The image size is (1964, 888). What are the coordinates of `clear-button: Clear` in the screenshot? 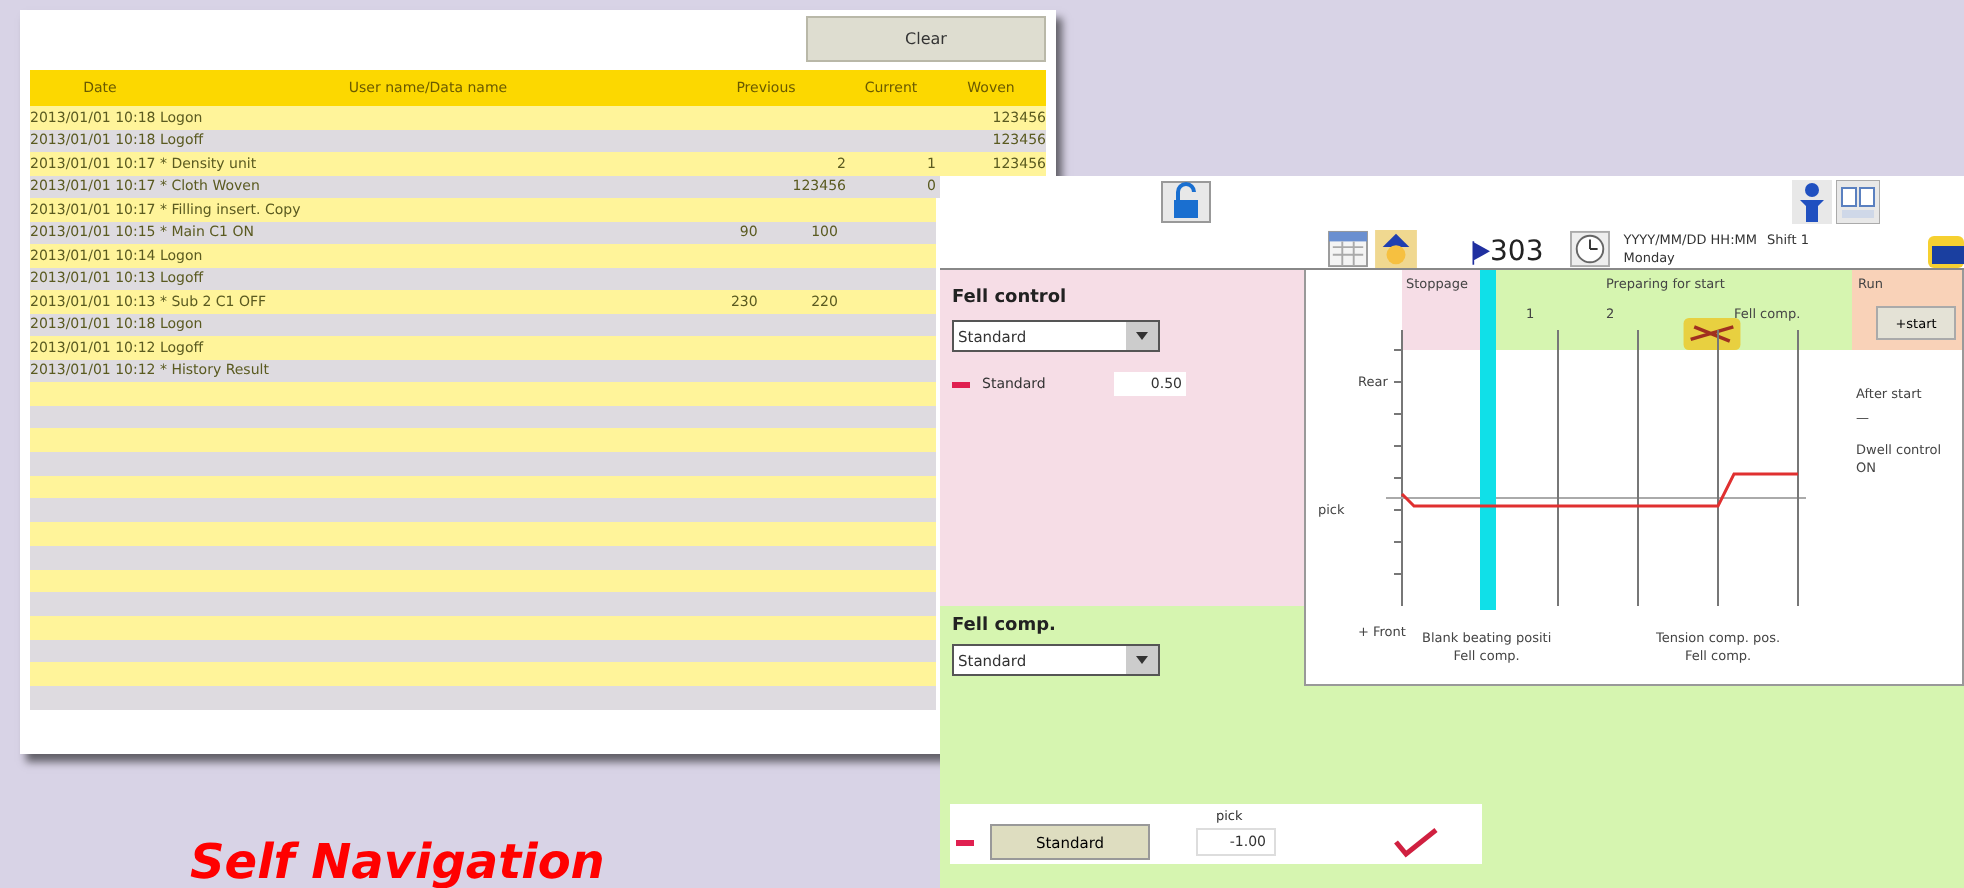 It's located at (926, 39).